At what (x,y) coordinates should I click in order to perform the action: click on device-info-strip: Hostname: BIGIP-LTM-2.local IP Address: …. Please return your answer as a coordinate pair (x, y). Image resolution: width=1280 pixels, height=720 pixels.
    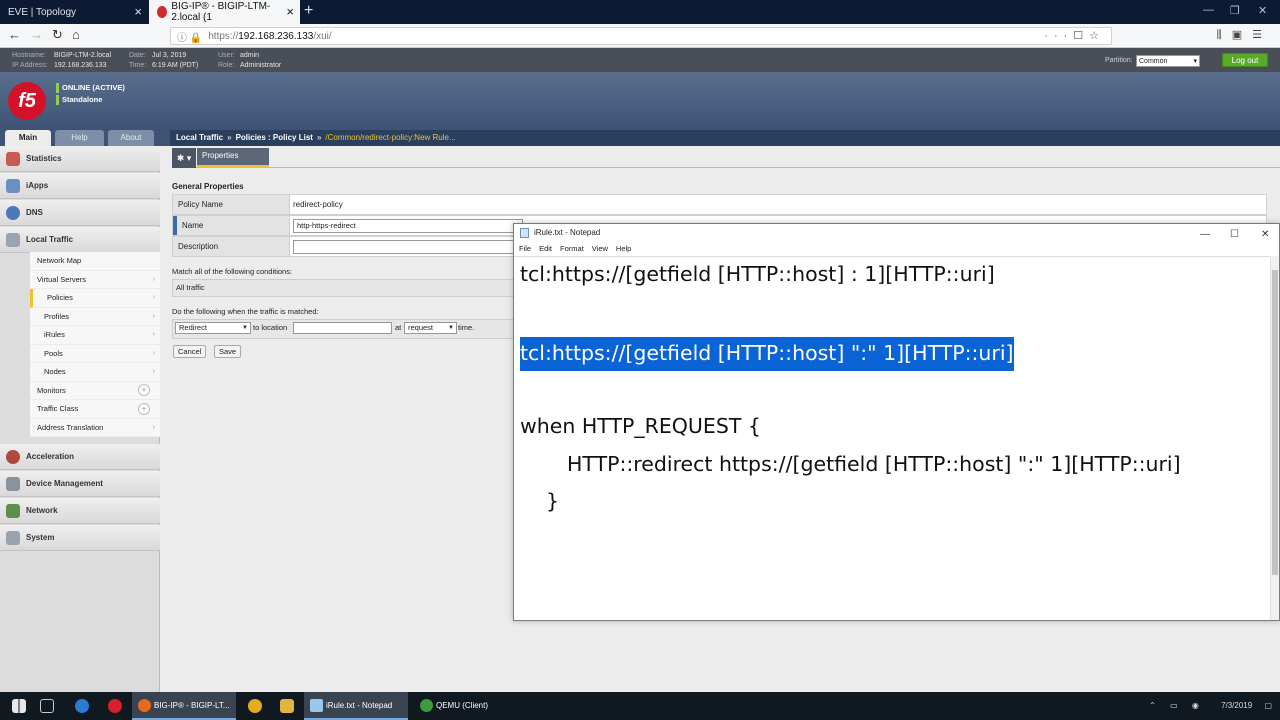
    Looking at the image, I should click on (640, 60).